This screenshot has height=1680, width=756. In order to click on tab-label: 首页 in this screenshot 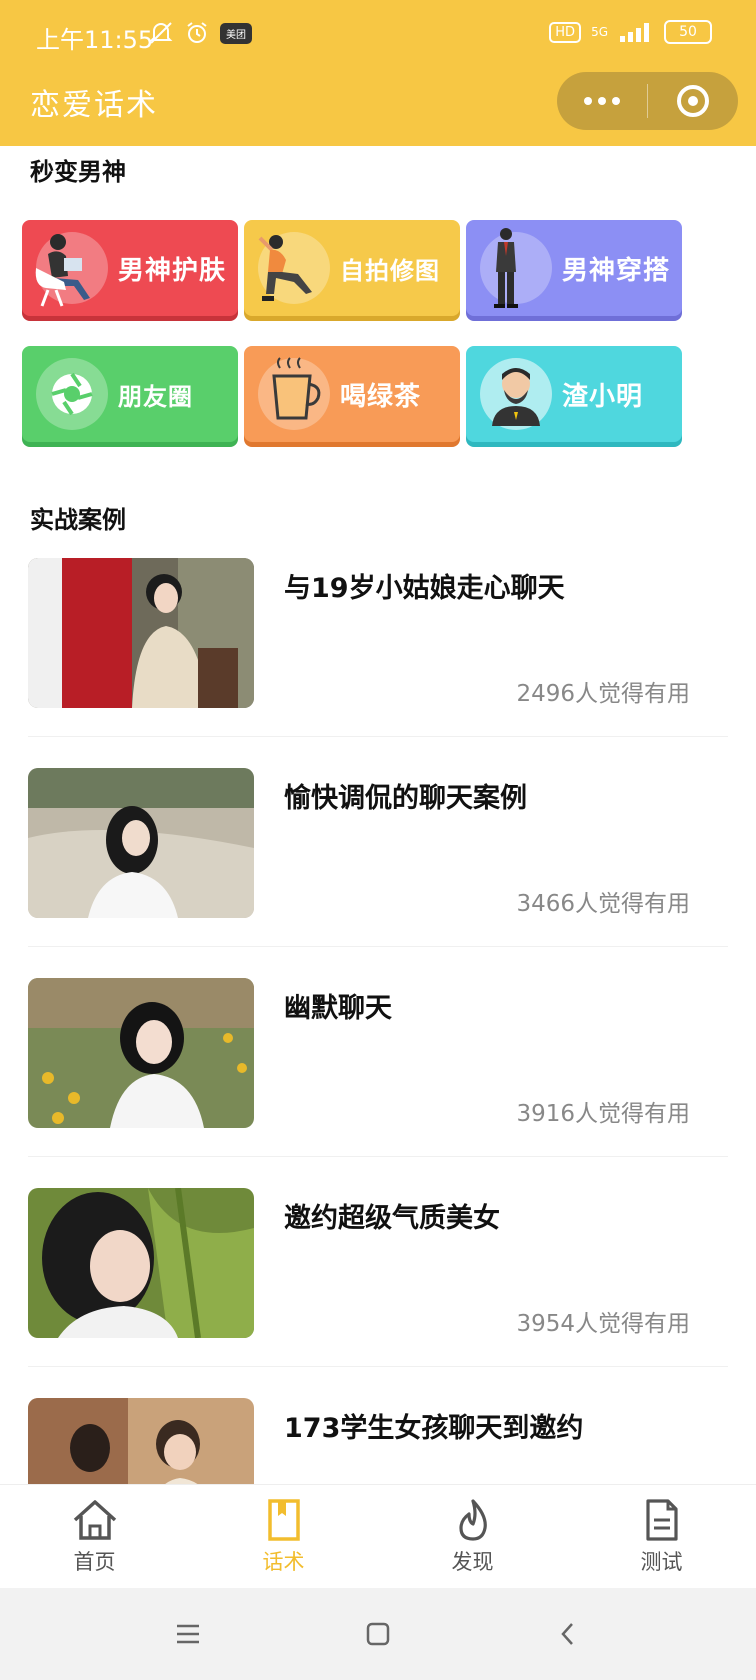, I will do `click(94, 1561)`.